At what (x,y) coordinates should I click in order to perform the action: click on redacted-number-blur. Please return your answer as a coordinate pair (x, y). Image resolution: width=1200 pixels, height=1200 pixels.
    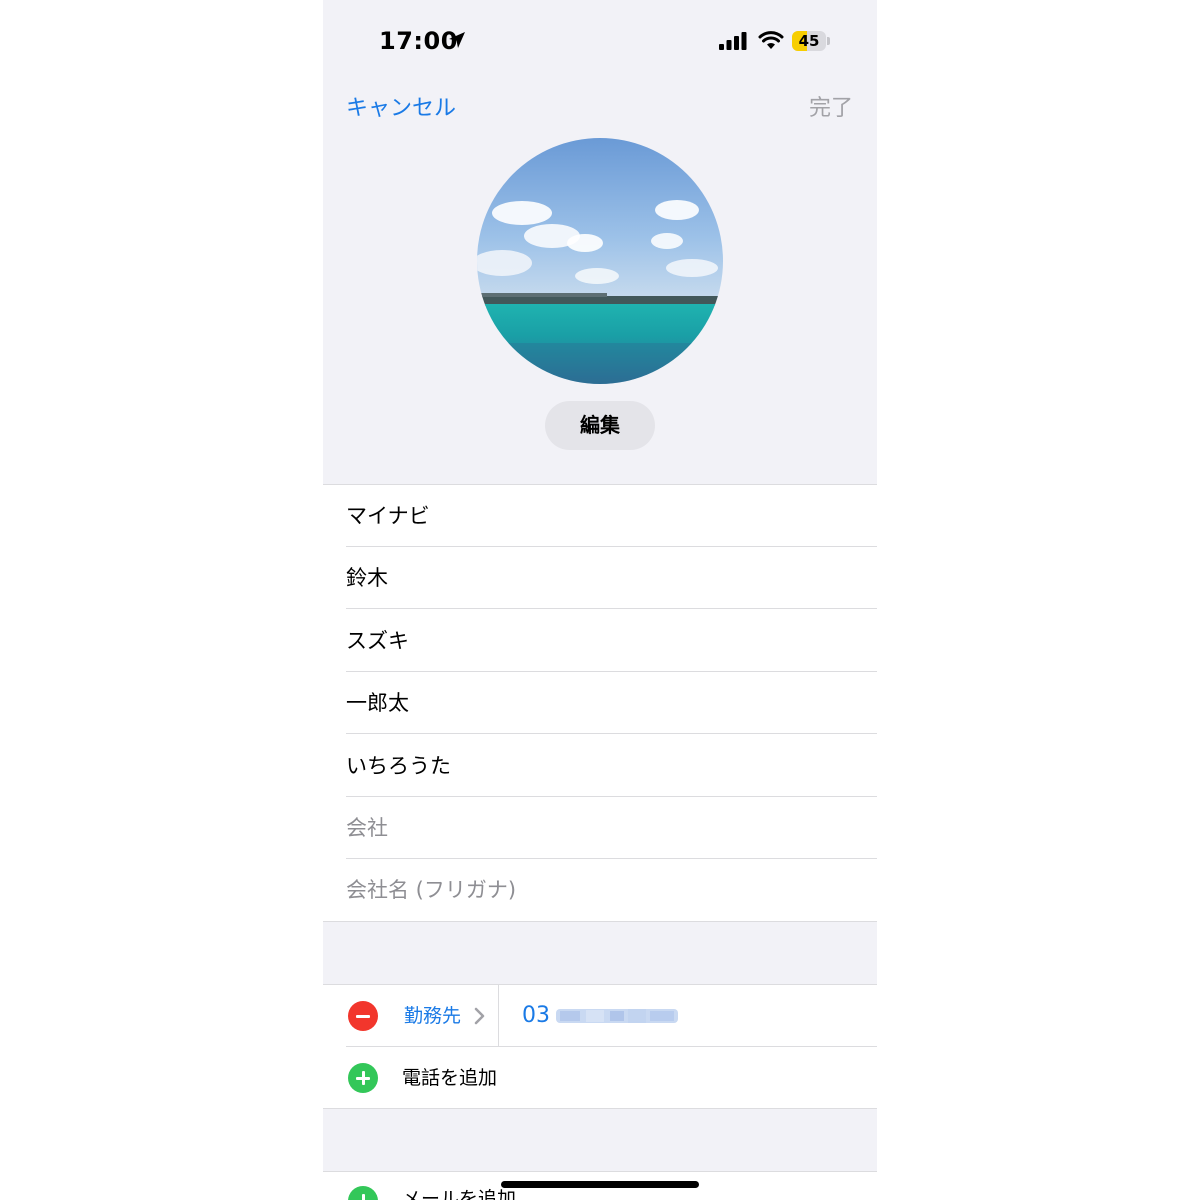
    Looking at the image, I should click on (617, 1016).